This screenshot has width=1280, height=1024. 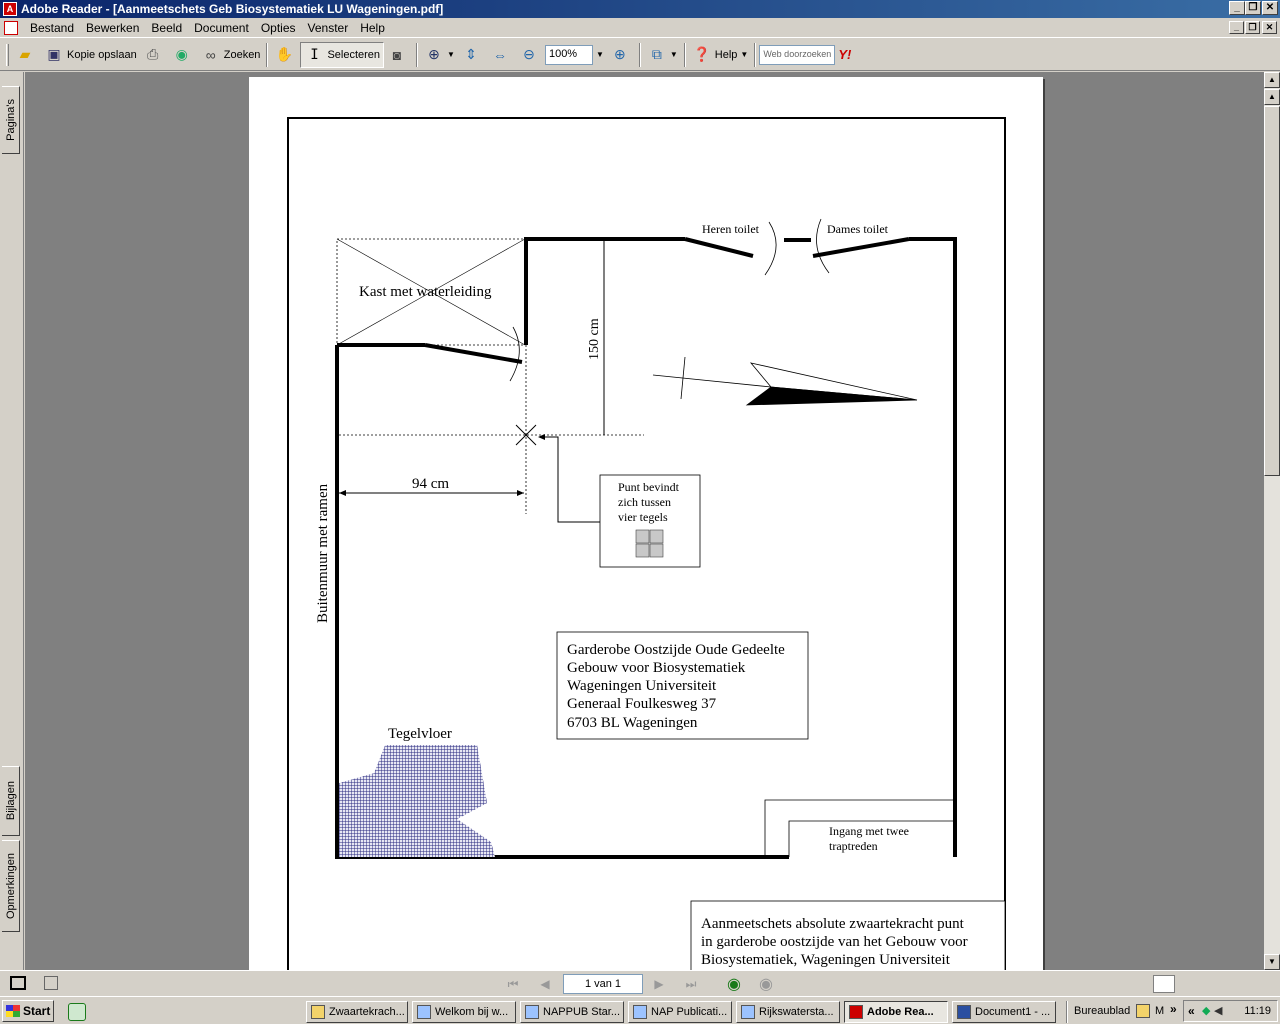 What do you see at coordinates (51, 983) in the screenshot?
I see `continuous-view-icon` at bounding box center [51, 983].